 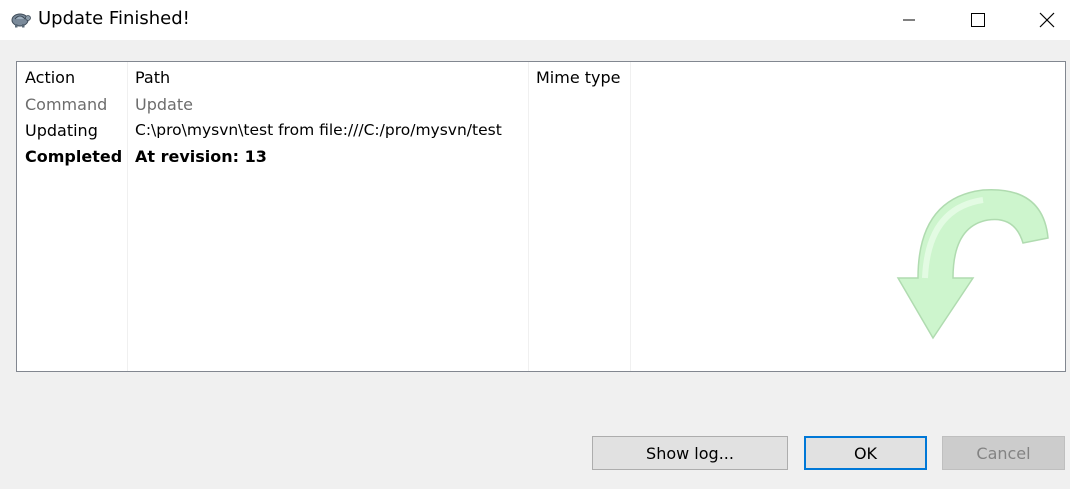 What do you see at coordinates (963, 272) in the screenshot?
I see `update-arrow-icon` at bounding box center [963, 272].